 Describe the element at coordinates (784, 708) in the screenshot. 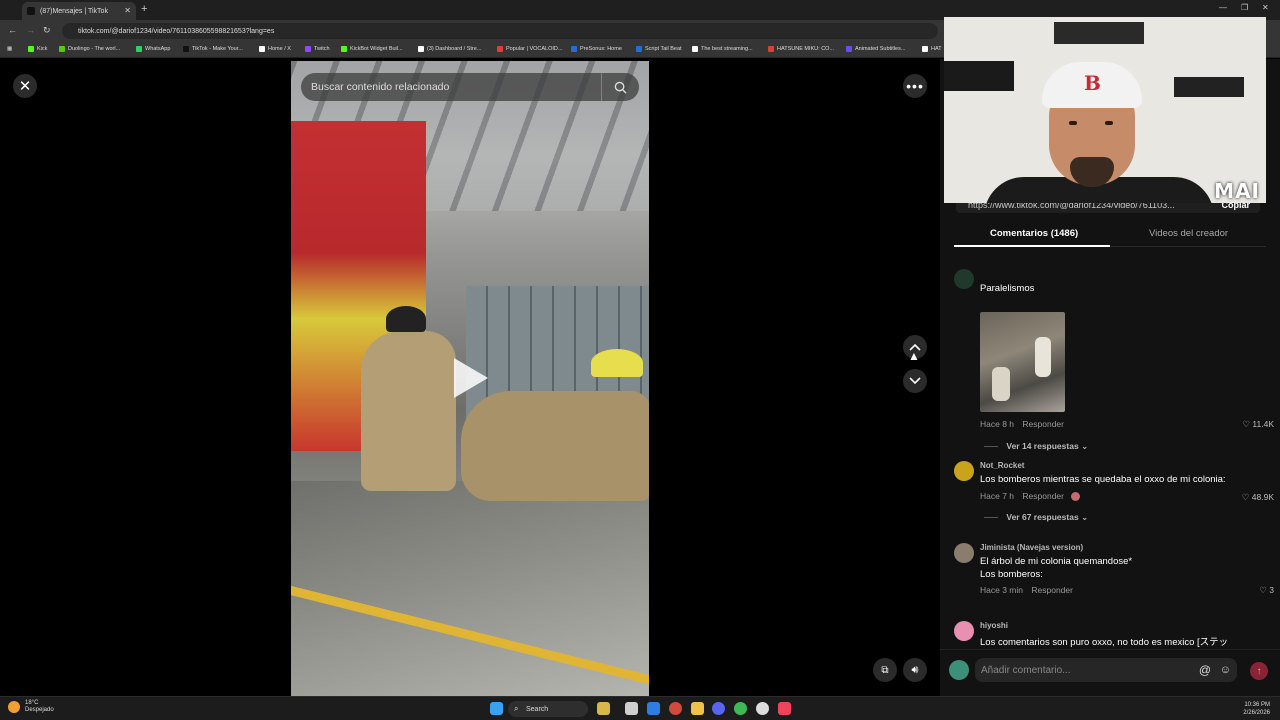

I see `music-icon` at that location.